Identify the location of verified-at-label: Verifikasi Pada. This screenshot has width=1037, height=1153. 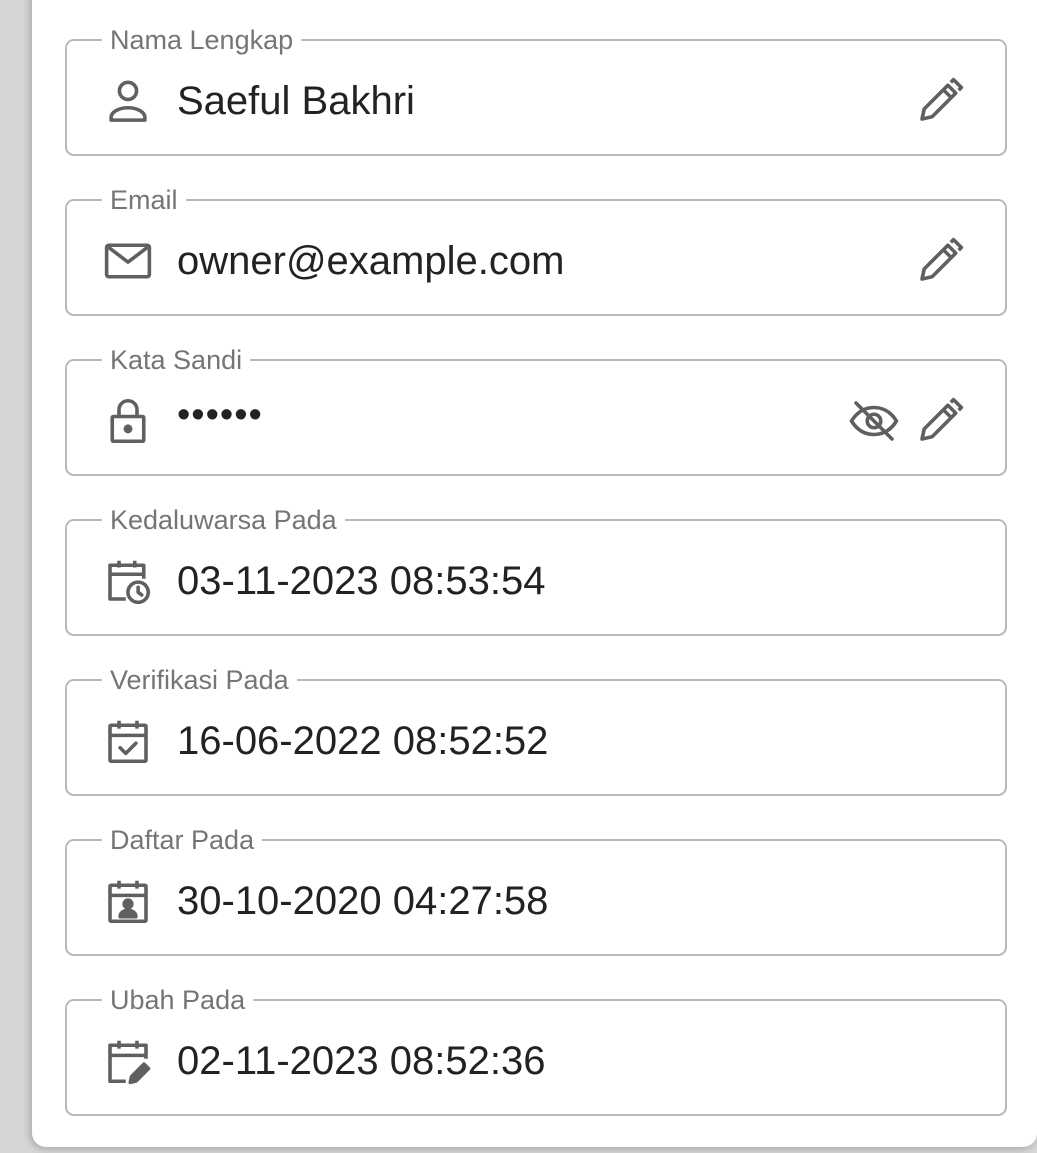
(199, 680).